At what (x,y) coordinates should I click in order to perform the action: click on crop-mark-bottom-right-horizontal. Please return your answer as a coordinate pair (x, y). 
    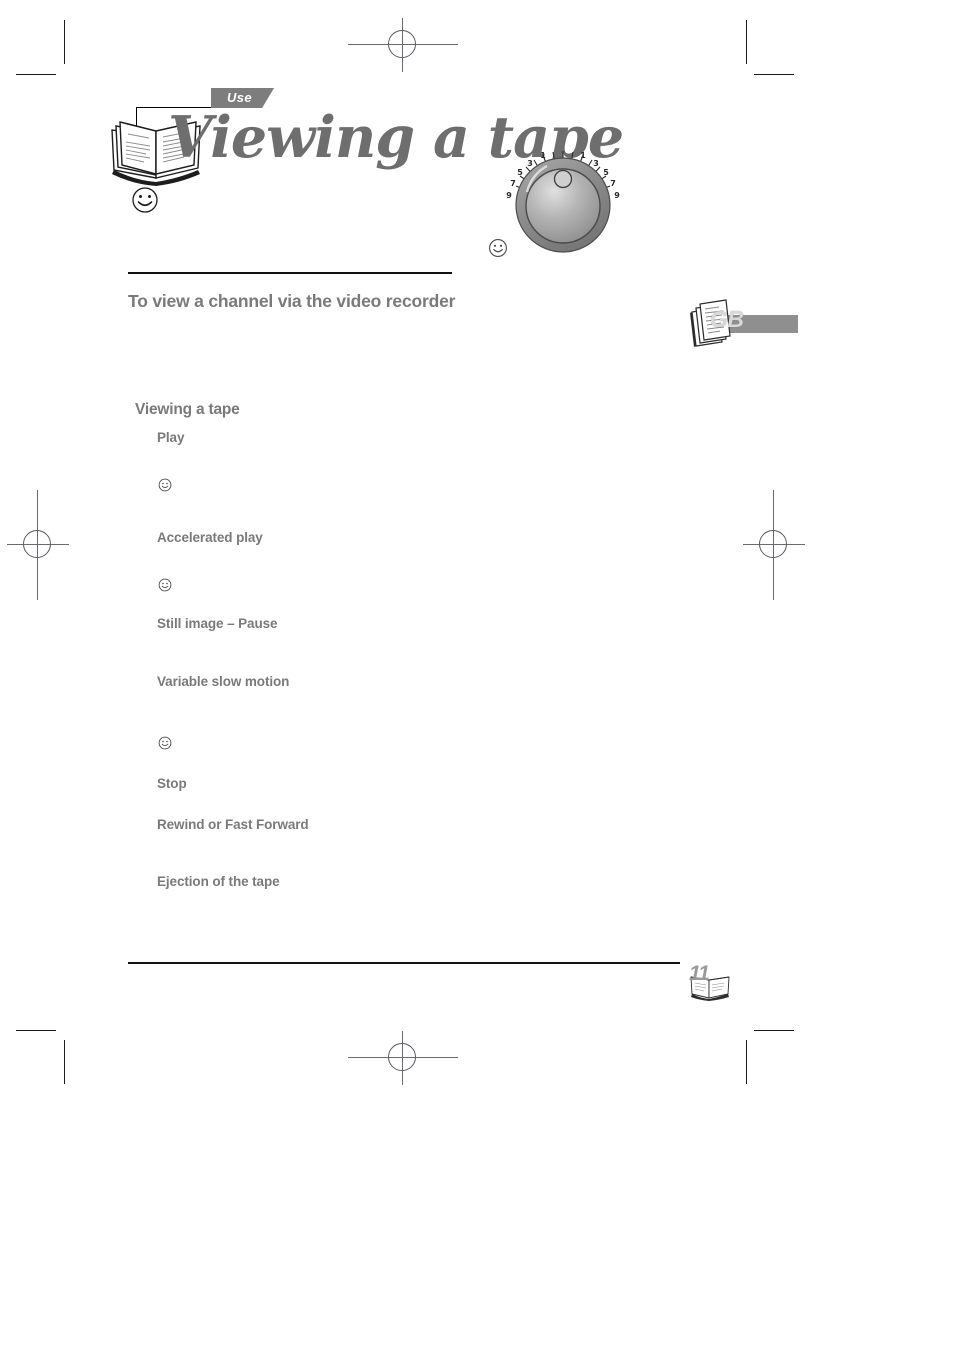
    Looking at the image, I should click on (774, 1030).